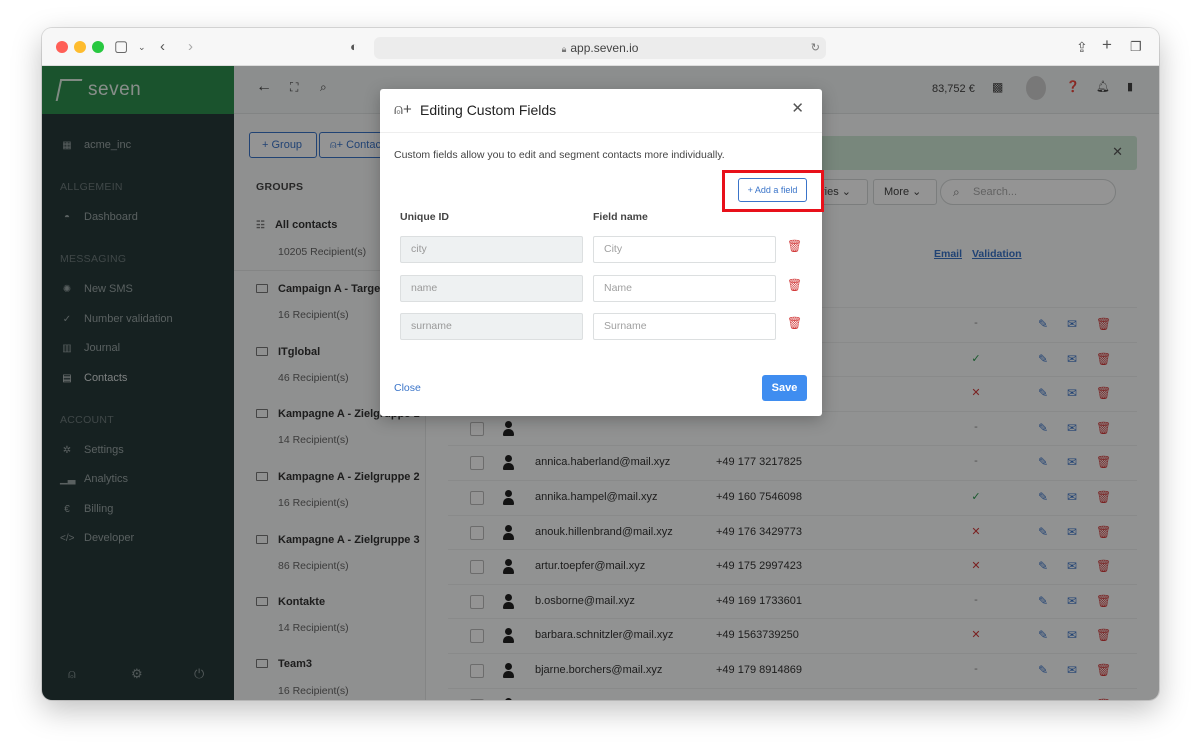 Image resolution: width=1200 pixels, height=754 pixels. I want to click on share-icon: ⇪, so click(1082, 47).